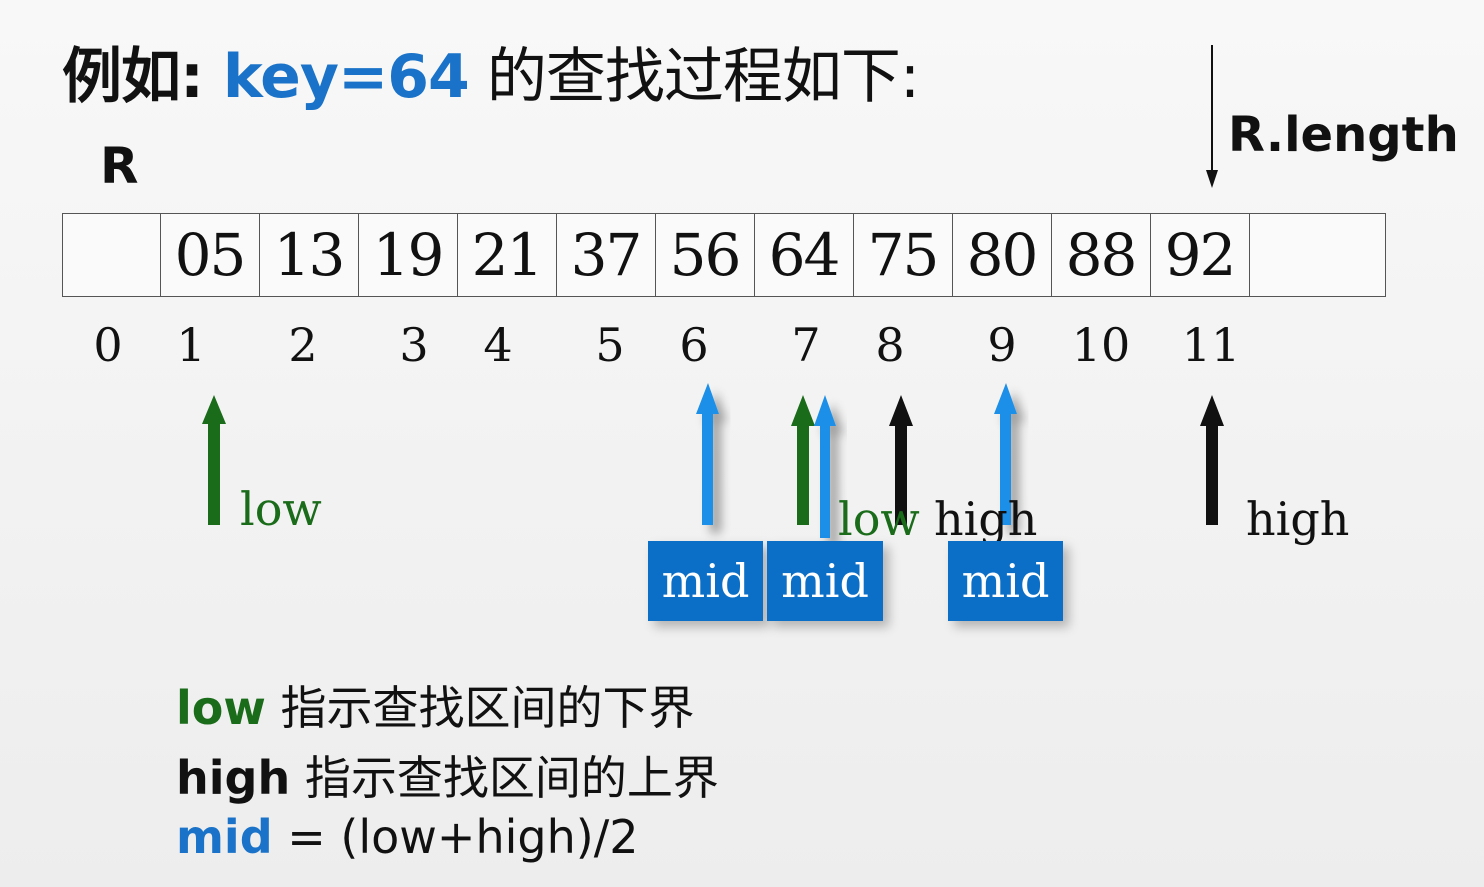  I want to click on legend-low: low 指示查找区间的下界, so click(435, 705).